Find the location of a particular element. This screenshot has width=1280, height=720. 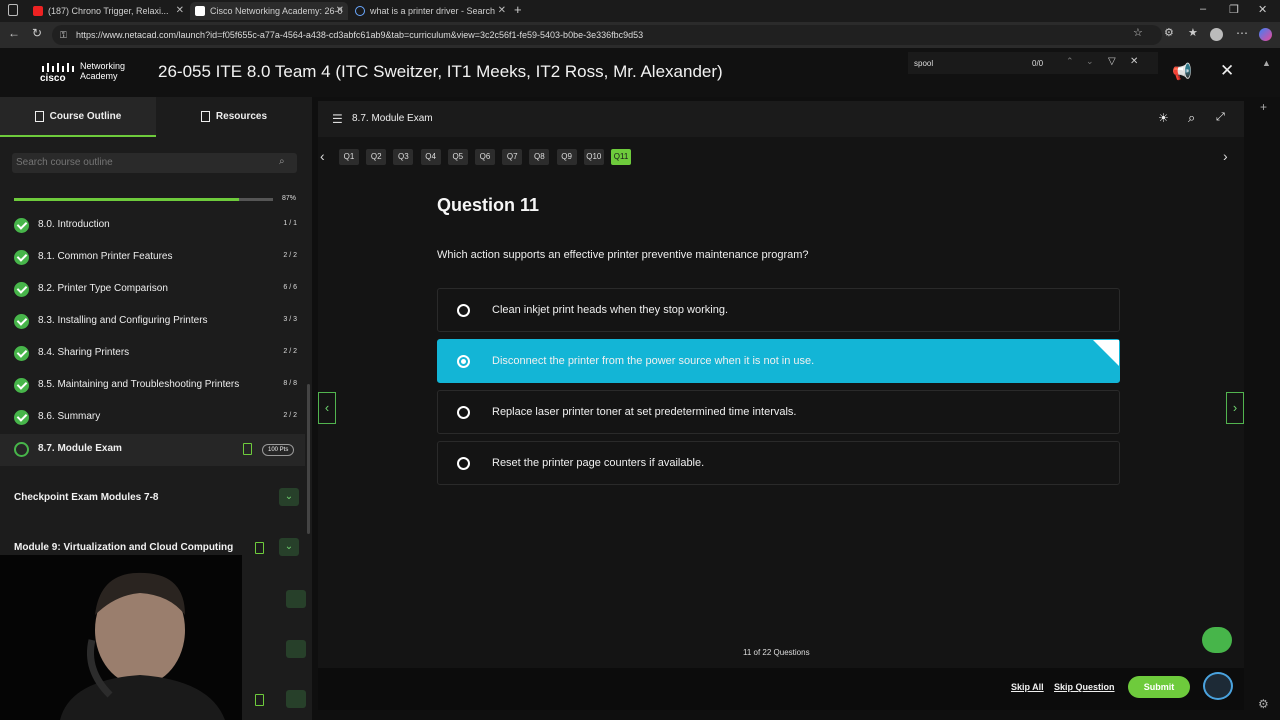

find-input: spool is located at coordinates (923, 63).